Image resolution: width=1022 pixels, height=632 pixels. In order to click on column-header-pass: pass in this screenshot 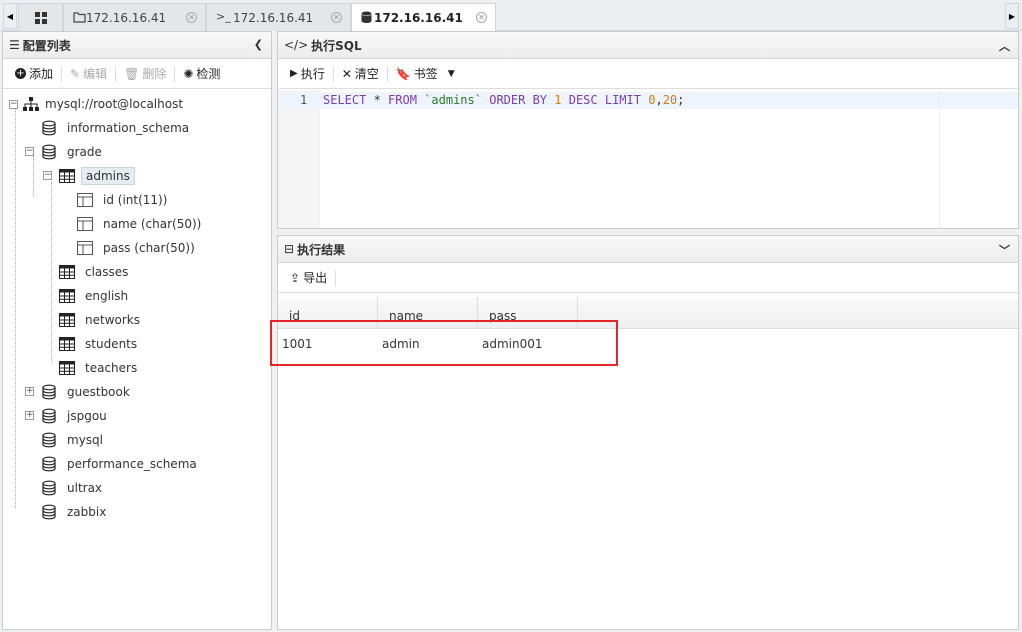, I will do `click(528, 312)`.